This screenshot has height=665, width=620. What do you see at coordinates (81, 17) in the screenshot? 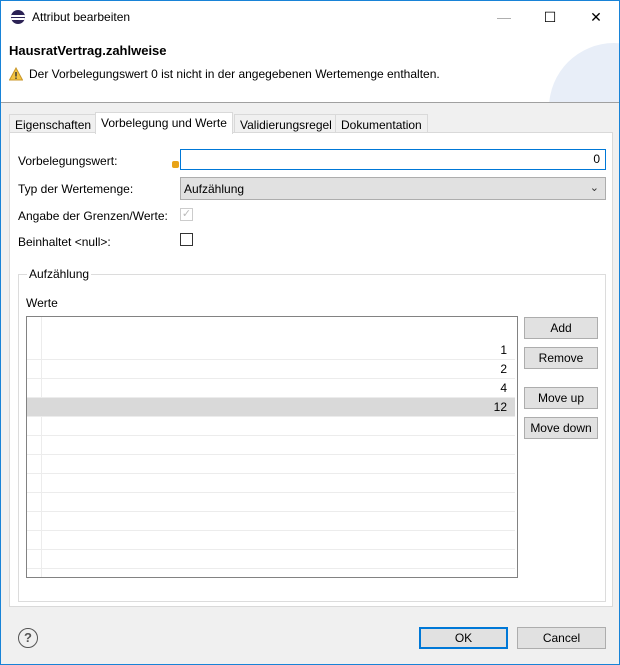
I see `window-title: Attribut bearbeiten` at bounding box center [81, 17].